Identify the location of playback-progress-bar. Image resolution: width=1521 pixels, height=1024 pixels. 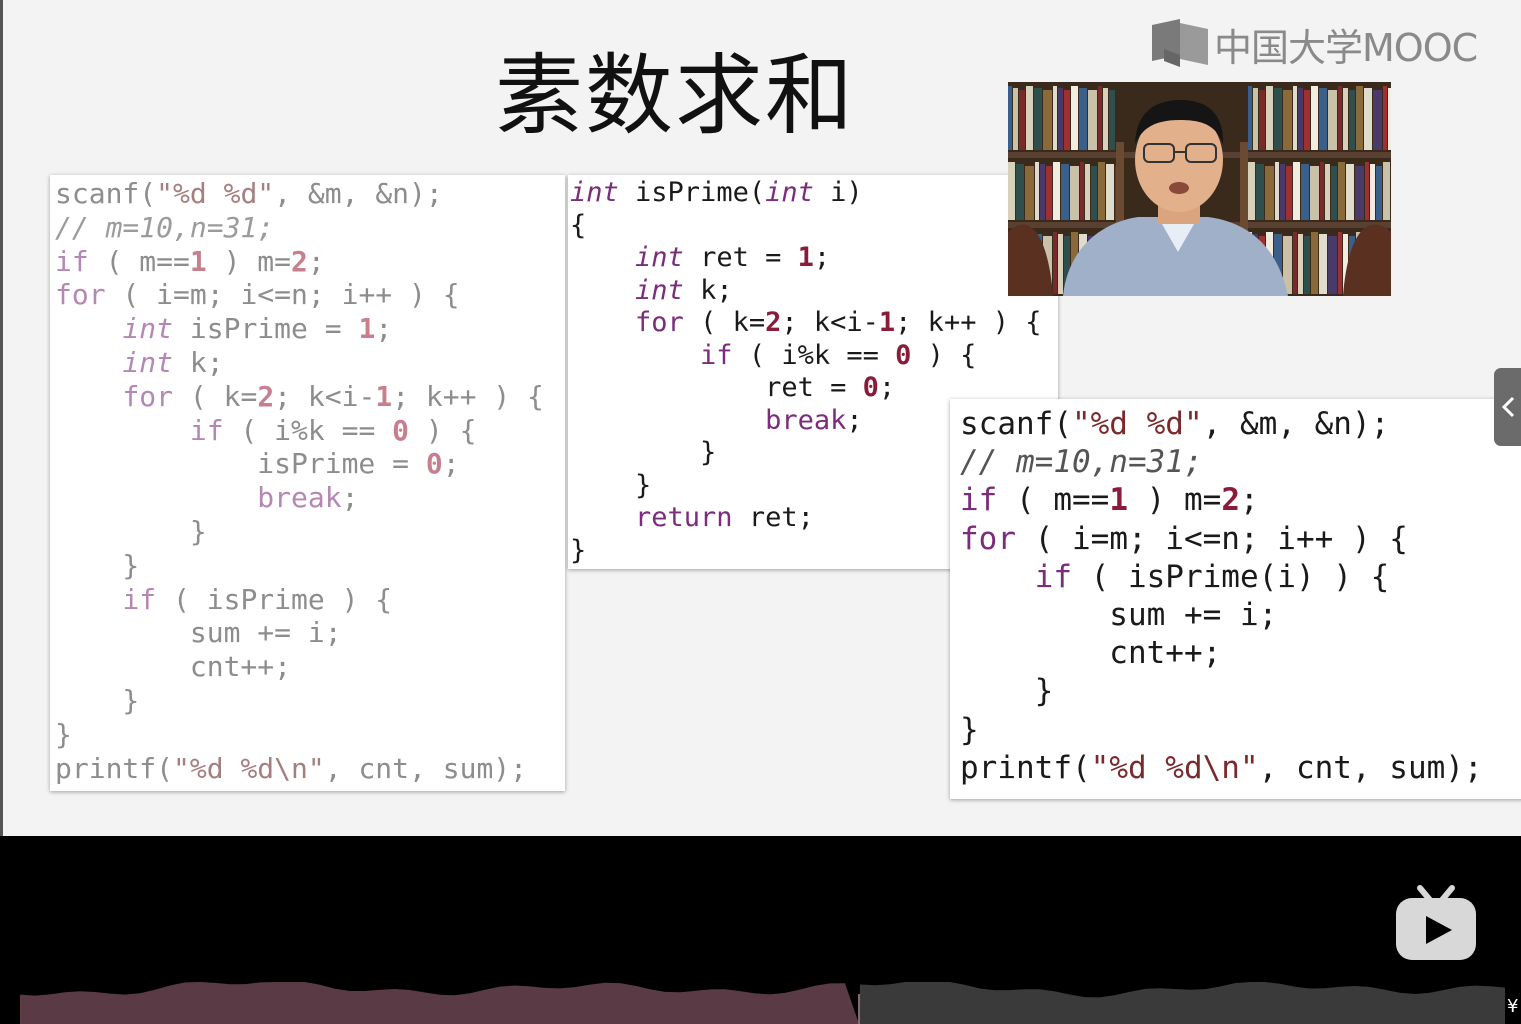
(760, 1002).